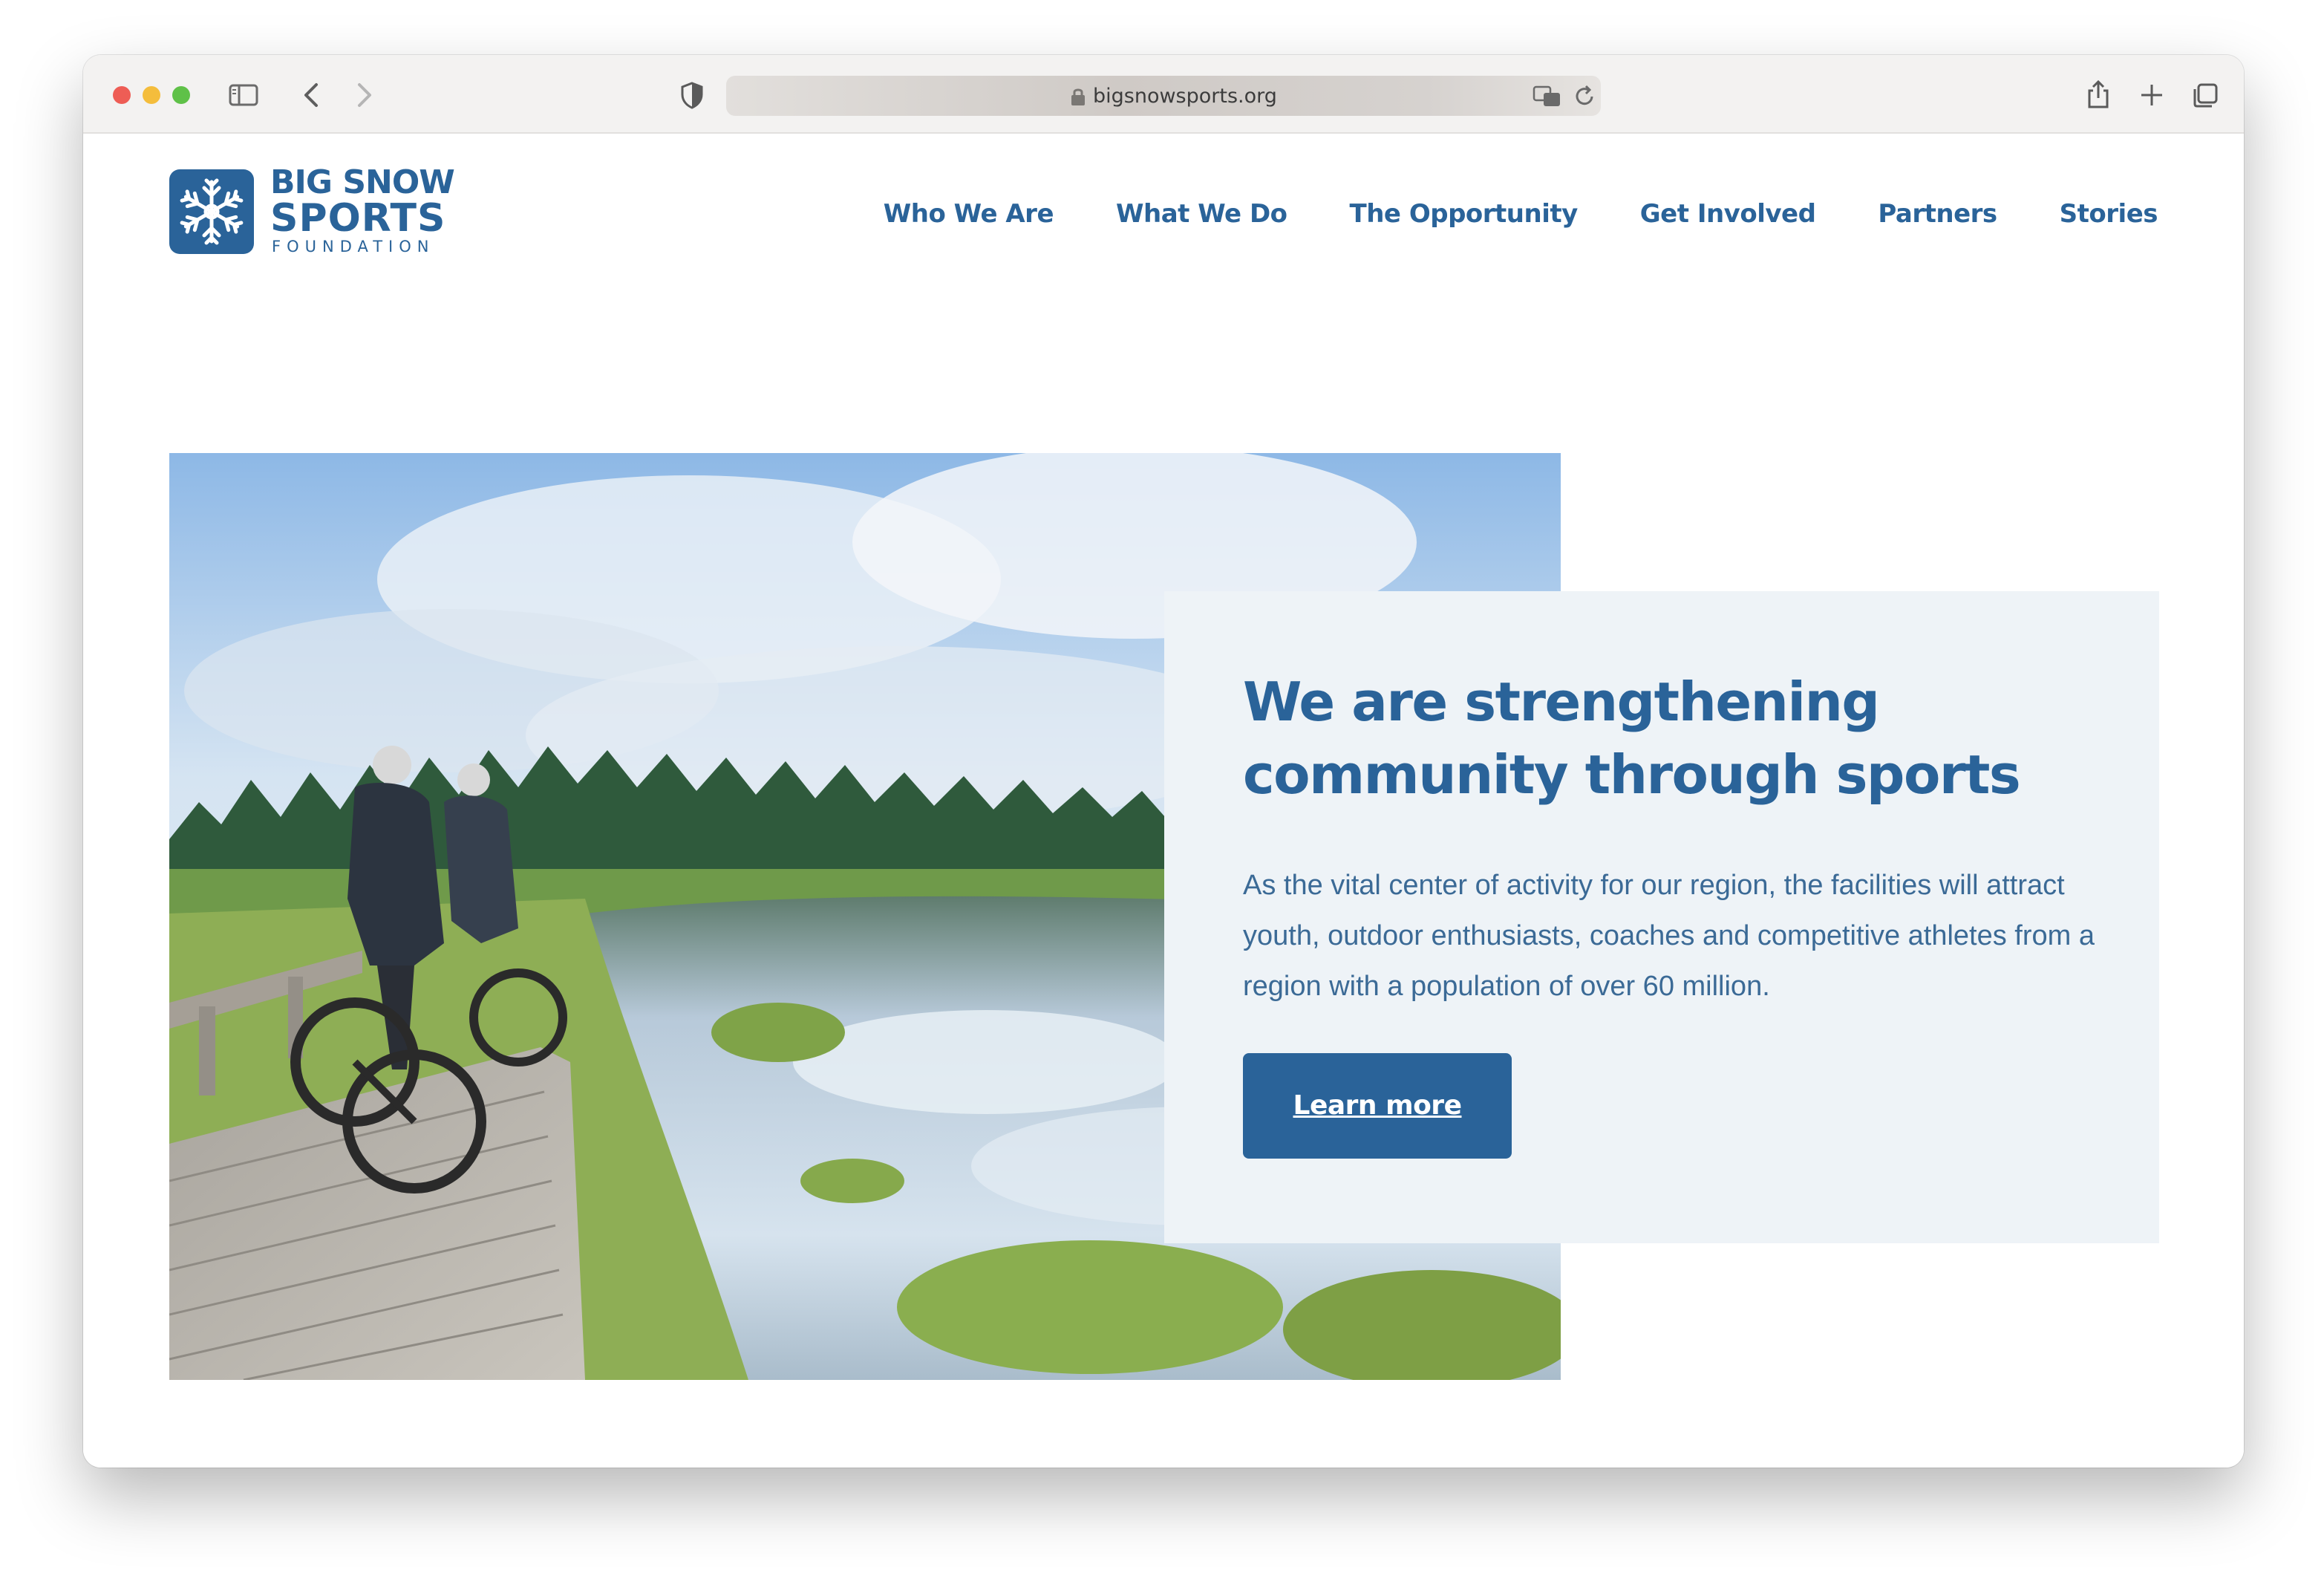 This screenshot has width=2324, height=1576. Describe the element at coordinates (364, 95) in the screenshot. I see `forward-icon` at that location.